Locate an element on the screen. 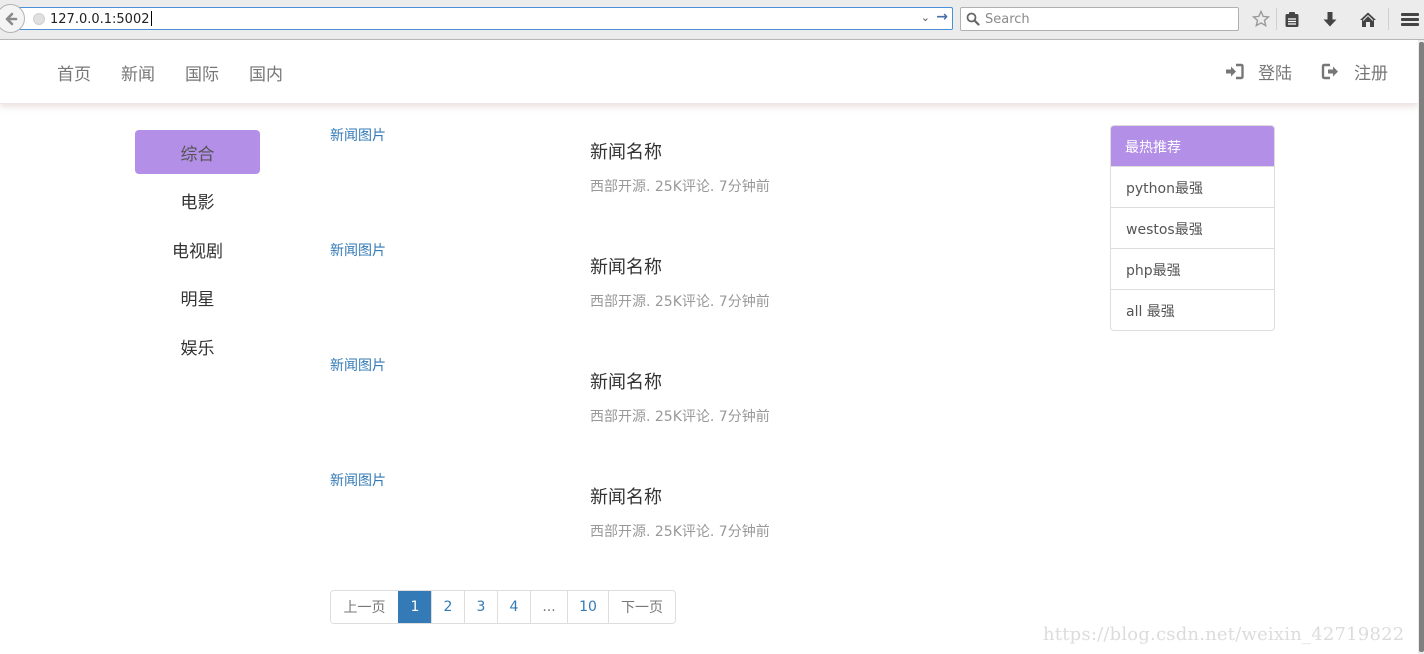 The height and width of the screenshot is (654, 1424). pagination: 上一页 1 2 3 4 ... 10 下一页 is located at coordinates (503, 607).